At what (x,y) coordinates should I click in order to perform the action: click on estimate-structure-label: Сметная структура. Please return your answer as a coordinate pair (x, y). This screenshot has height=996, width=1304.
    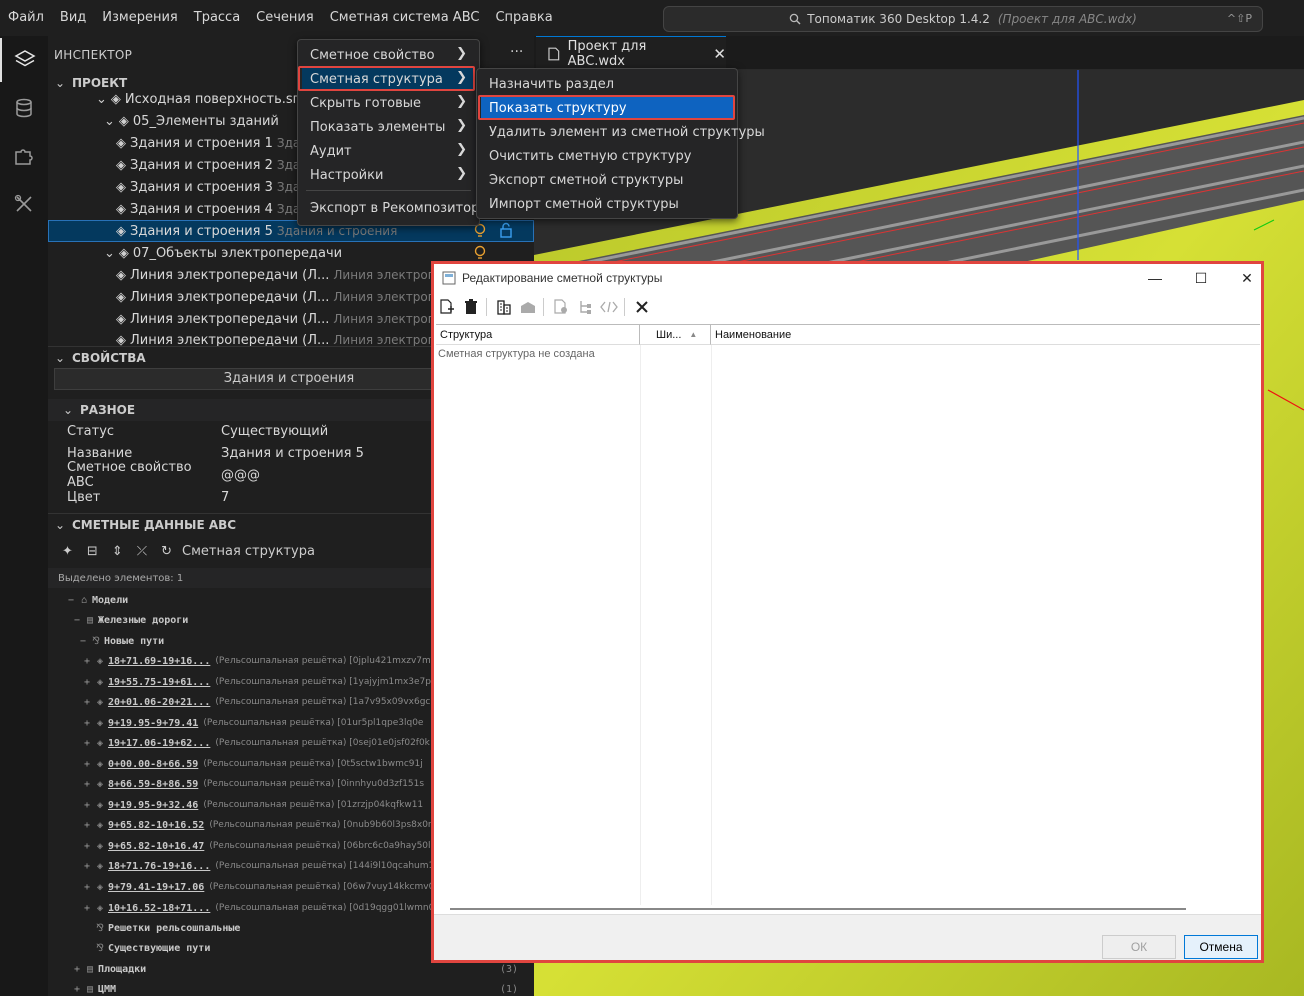
    Looking at the image, I should click on (248, 551).